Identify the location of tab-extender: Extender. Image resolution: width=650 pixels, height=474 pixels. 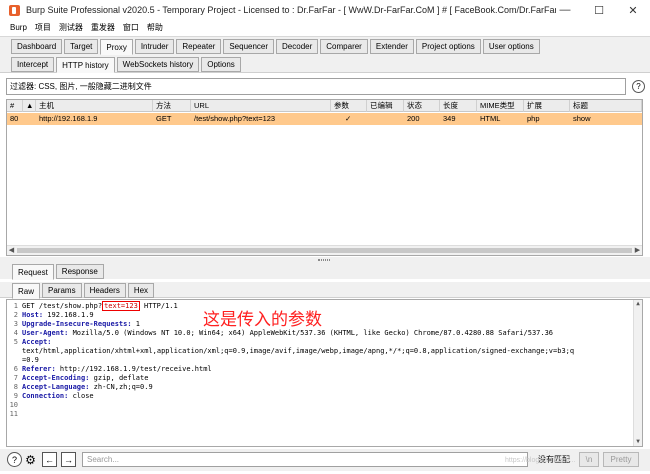
(391, 46).